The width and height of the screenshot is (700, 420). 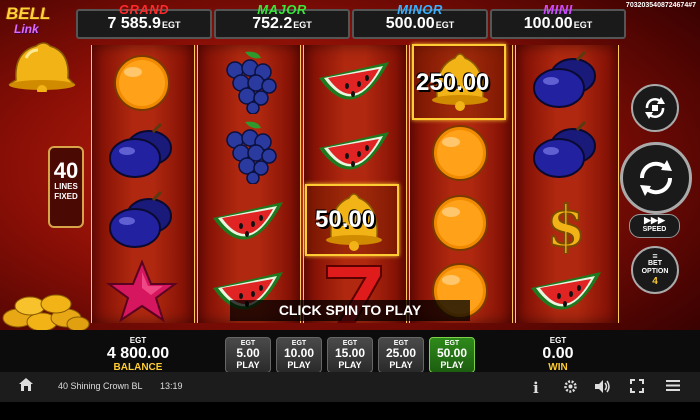 I want to click on balance-value: 4 800.00, so click(x=138, y=353).